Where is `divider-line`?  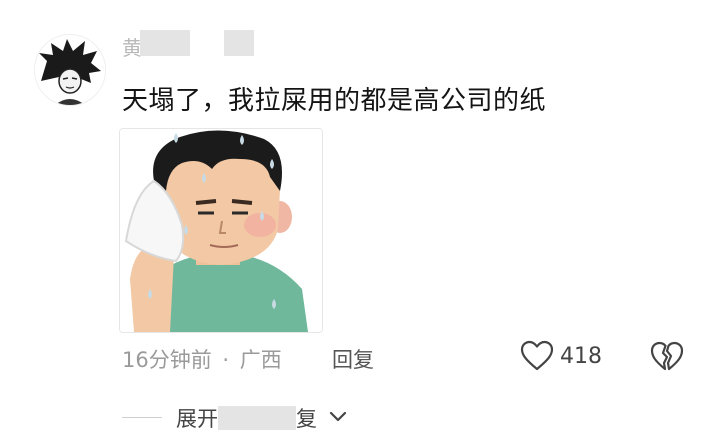 divider-line is located at coordinates (142, 417).